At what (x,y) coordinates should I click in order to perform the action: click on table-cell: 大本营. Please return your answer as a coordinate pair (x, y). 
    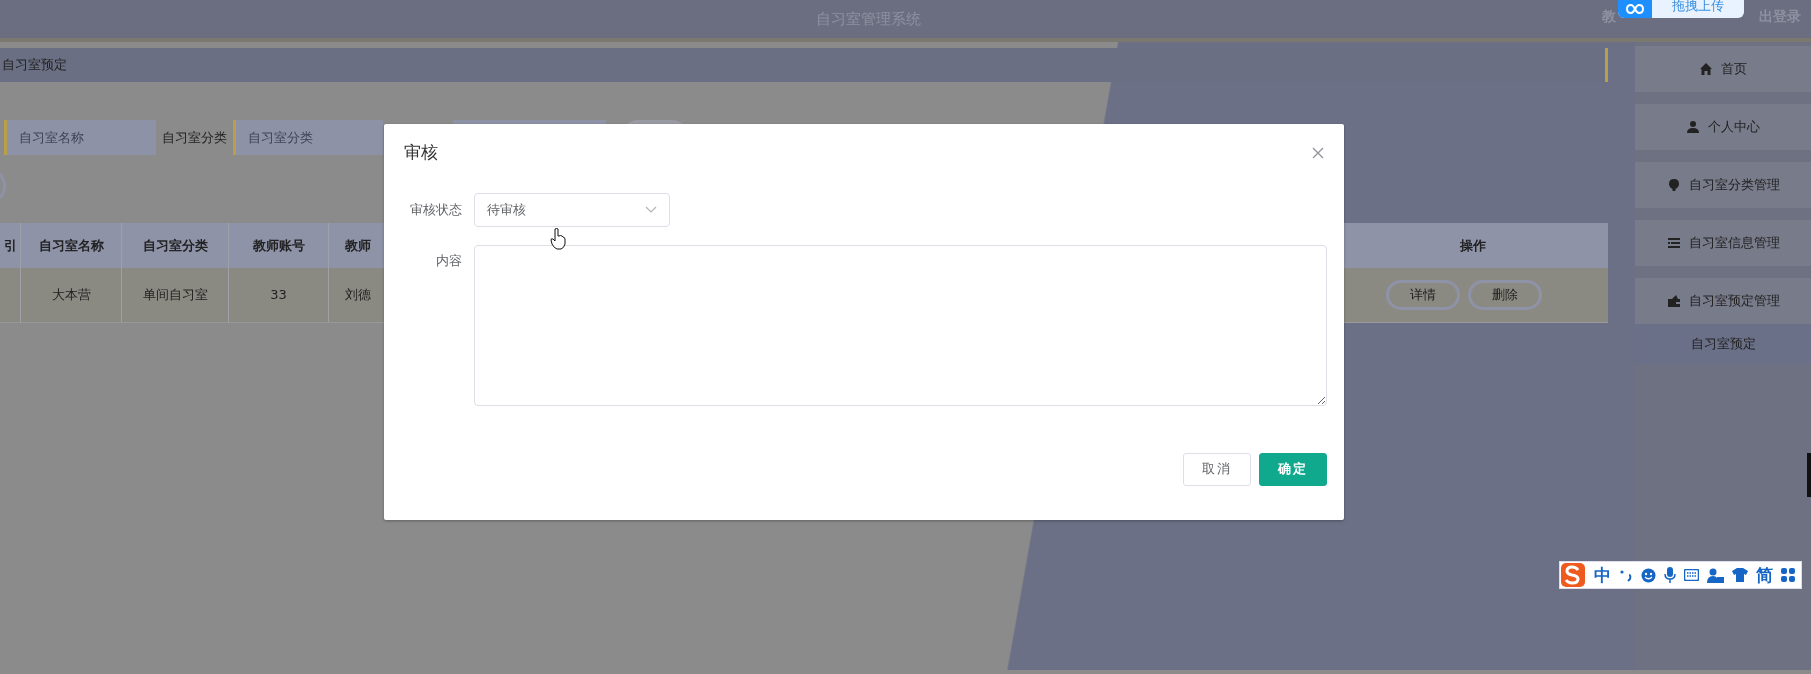
    Looking at the image, I should click on (71, 295).